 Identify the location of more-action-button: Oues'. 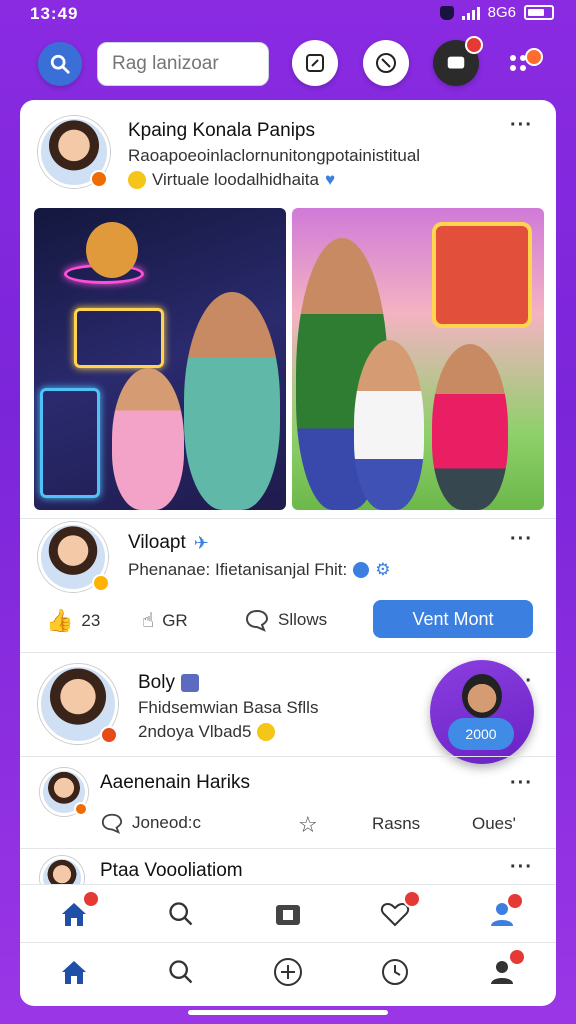
(494, 824).